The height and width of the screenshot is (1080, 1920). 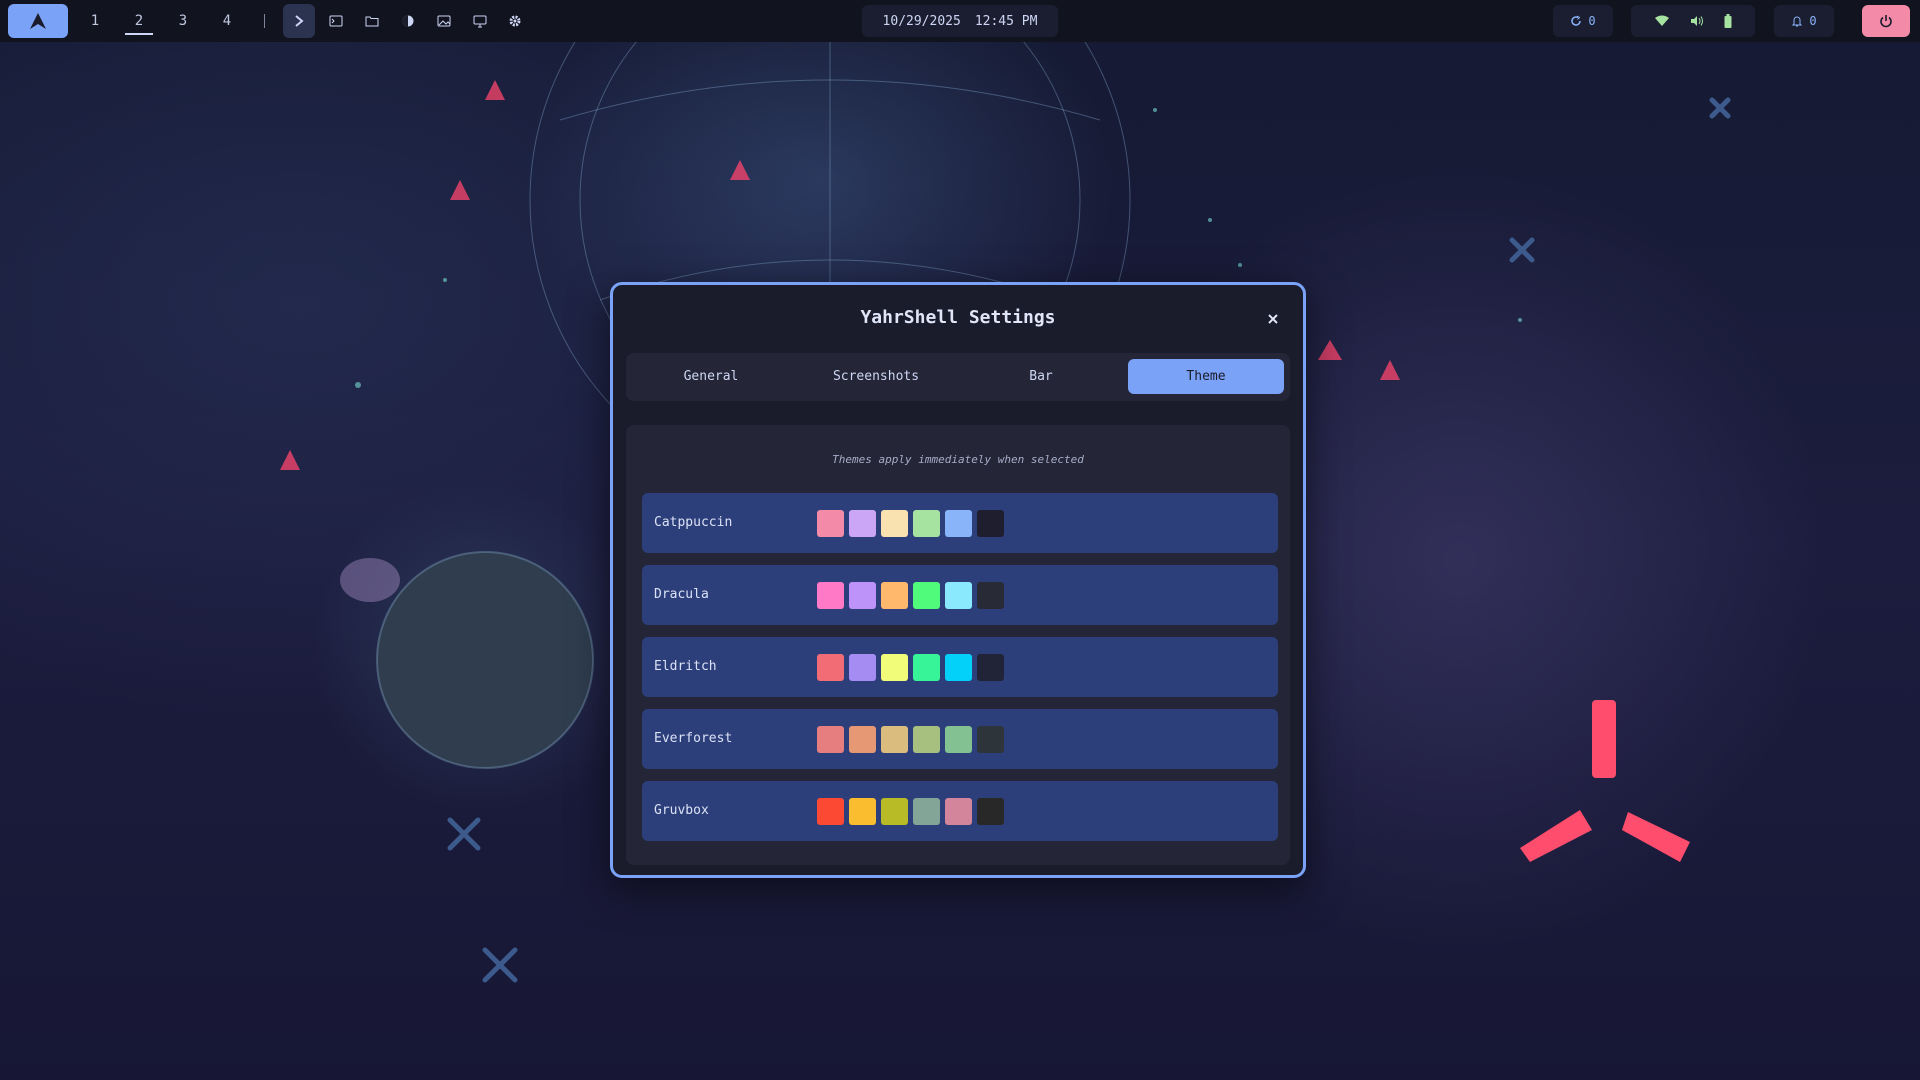 What do you see at coordinates (1592, 21) in the screenshot?
I see `updates-count: 0` at bounding box center [1592, 21].